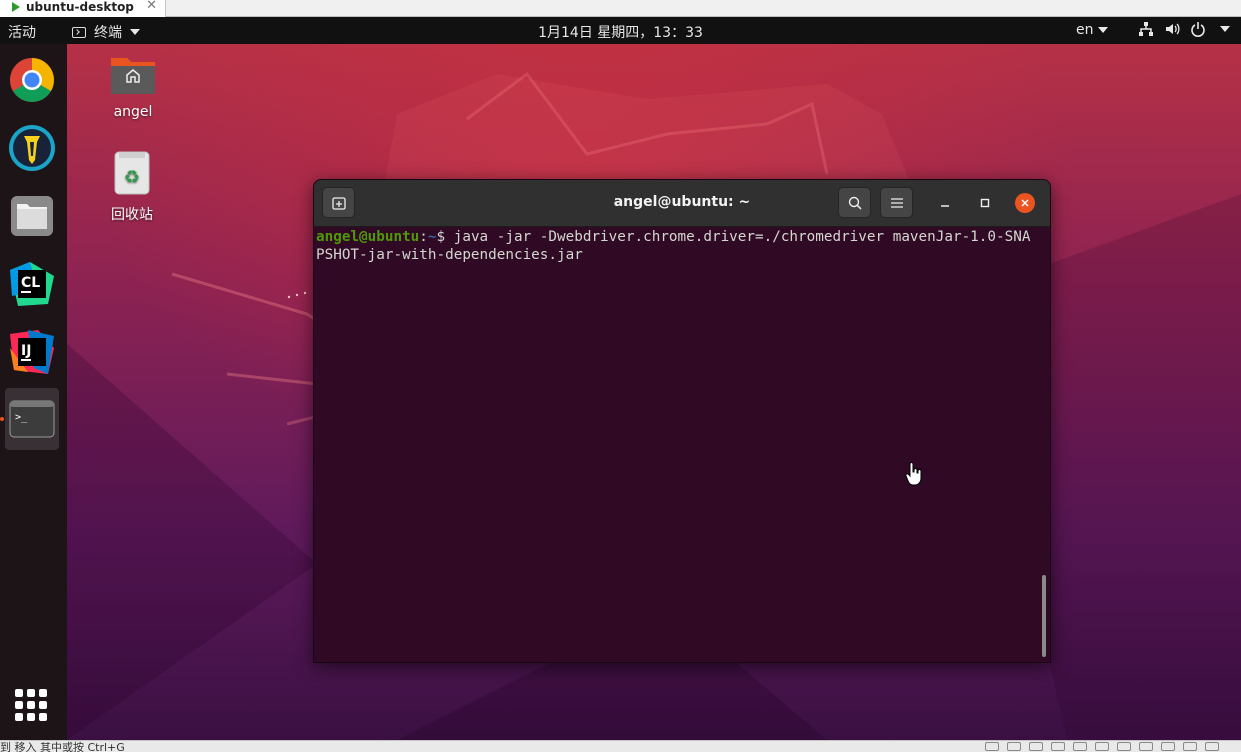 The height and width of the screenshot is (752, 1241). I want to click on yellow-app-icon, so click(32, 148).